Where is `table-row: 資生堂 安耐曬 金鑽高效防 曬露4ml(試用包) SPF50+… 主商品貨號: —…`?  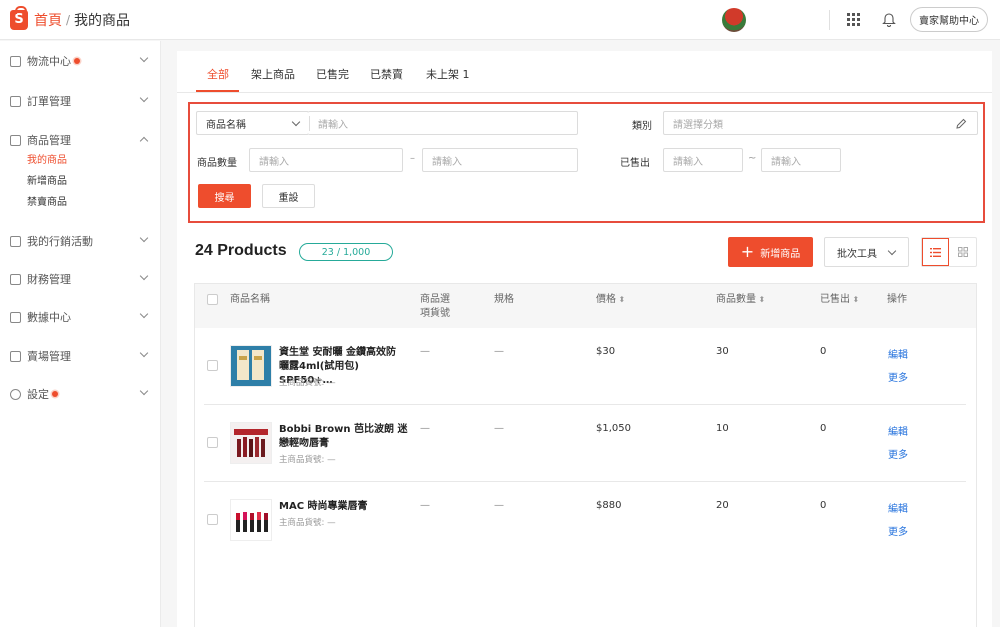 table-row: 資生堂 安耐曬 金鑽高效防 曬露4ml(試用包) SPF50+… 主商品貨號: —… is located at coordinates (585, 366).